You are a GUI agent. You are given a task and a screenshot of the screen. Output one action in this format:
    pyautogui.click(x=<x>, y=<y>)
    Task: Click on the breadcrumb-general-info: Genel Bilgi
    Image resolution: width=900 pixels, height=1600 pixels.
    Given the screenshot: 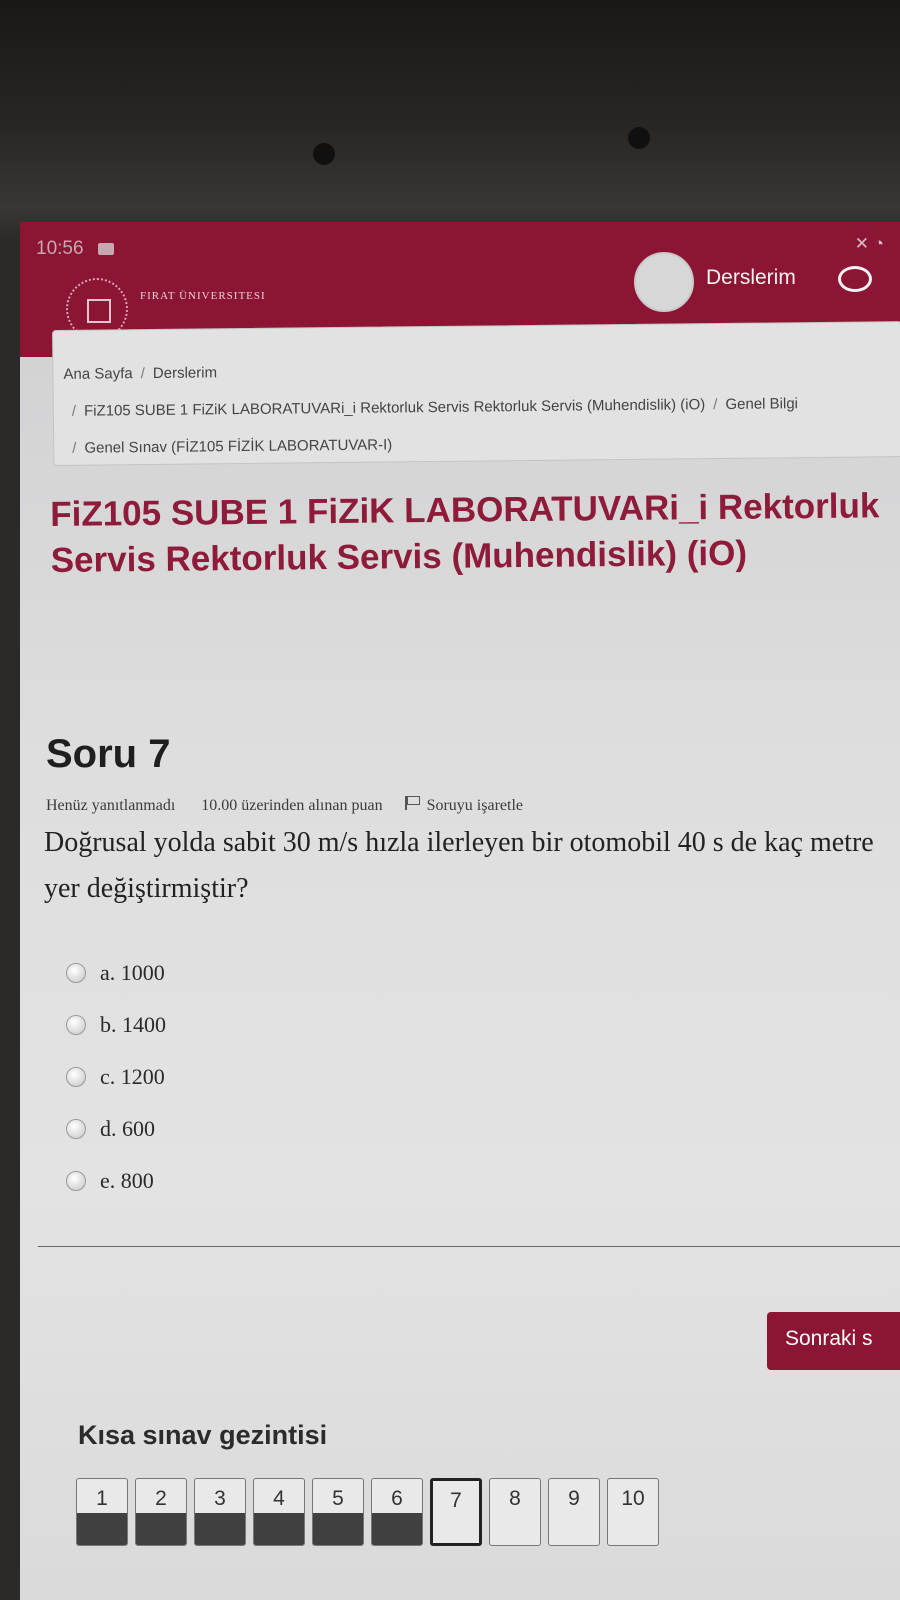 What is the action you would take?
    pyautogui.click(x=761, y=404)
    